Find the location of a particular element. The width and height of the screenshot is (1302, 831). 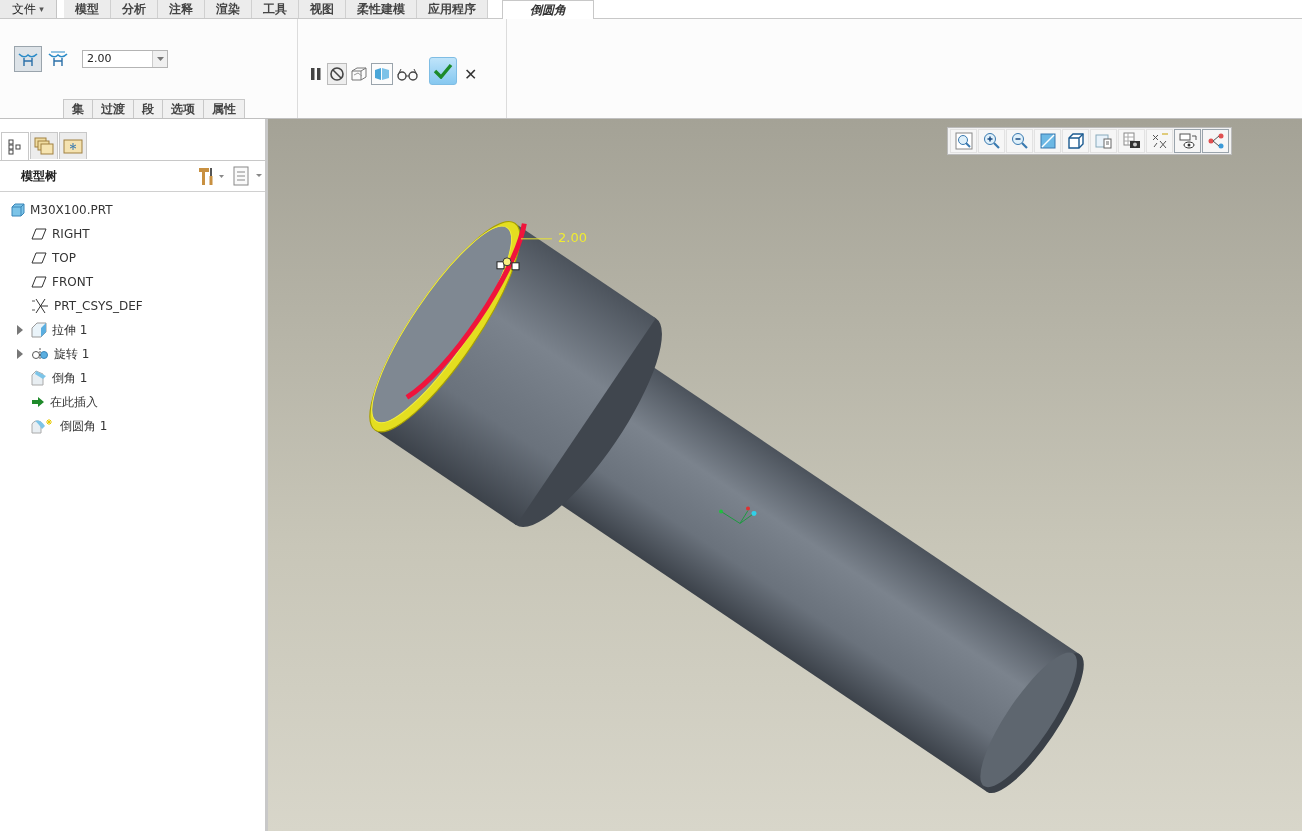

ribbon-tab: 注释 is located at coordinates (181, 9).